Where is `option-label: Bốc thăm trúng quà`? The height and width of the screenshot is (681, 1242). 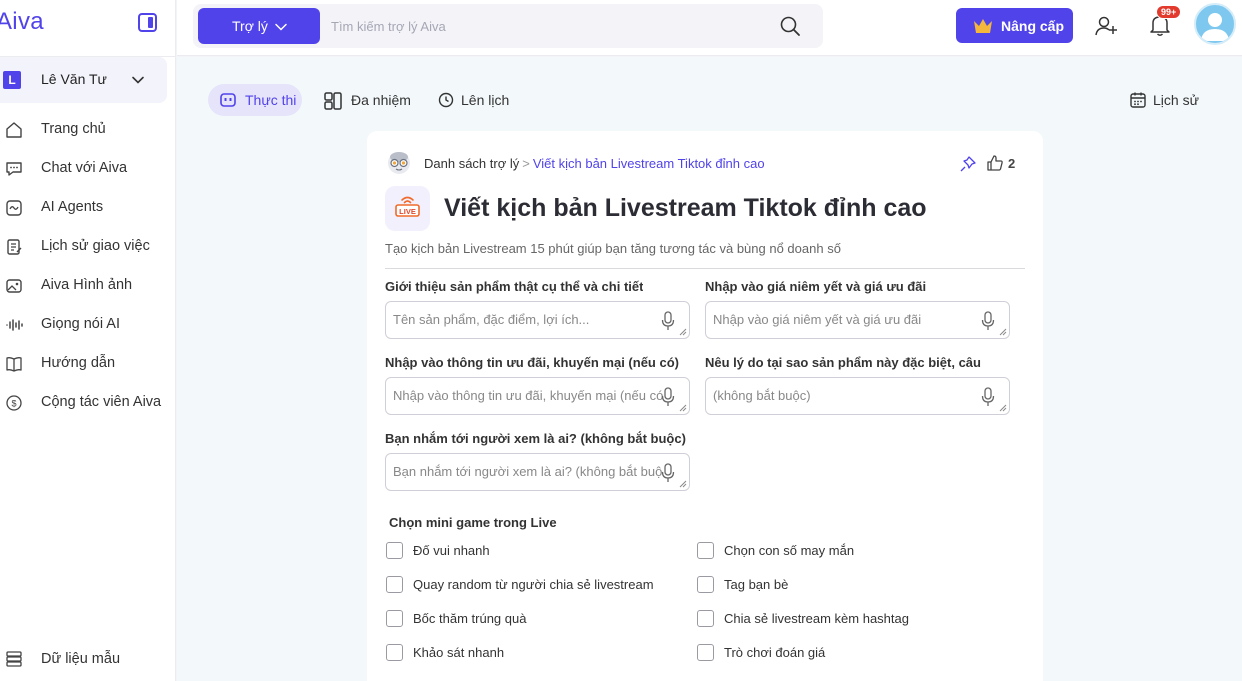 option-label: Bốc thăm trúng quà is located at coordinates (470, 618).